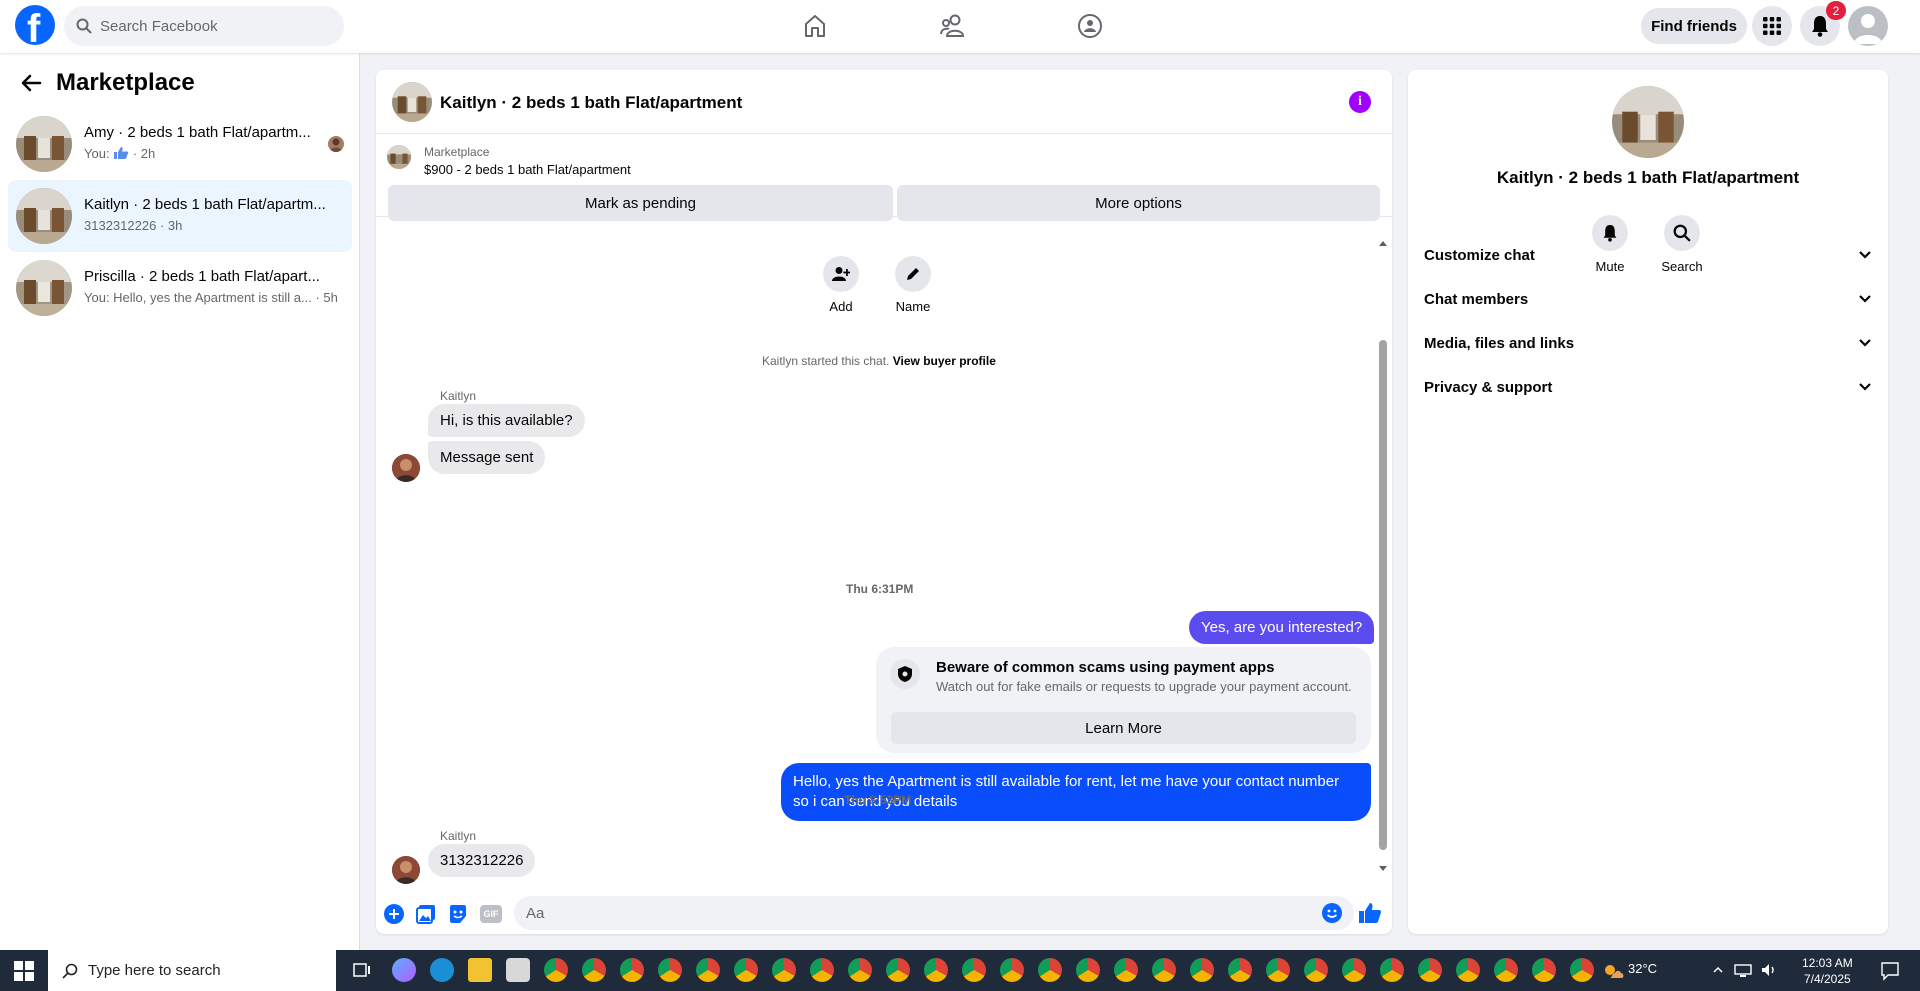 Image resolution: width=1920 pixels, height=991 pixels. What do you see at coordinates (1743, 970) in the screenshot?
I see `network-icon` at bounding box center [1743, 970].